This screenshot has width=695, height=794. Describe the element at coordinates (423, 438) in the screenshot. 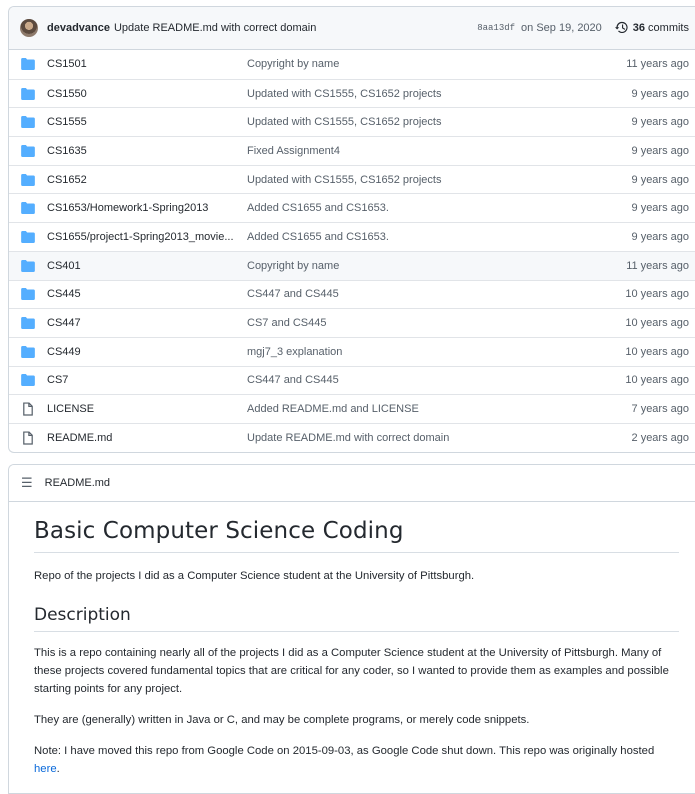

I see `commit-message-link: Update README.md with correct domain` at that location.